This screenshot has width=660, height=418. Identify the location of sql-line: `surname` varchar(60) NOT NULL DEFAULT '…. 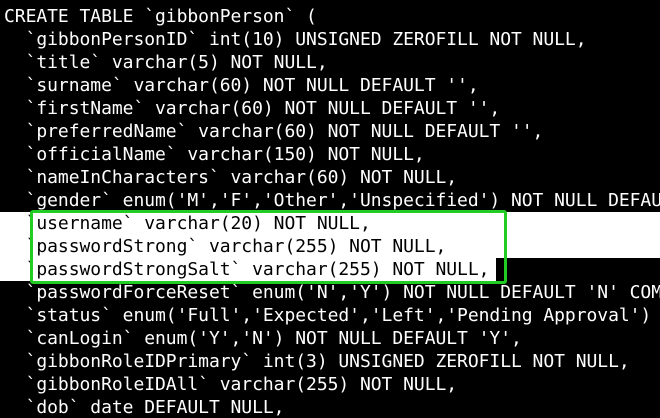
(241, 85).